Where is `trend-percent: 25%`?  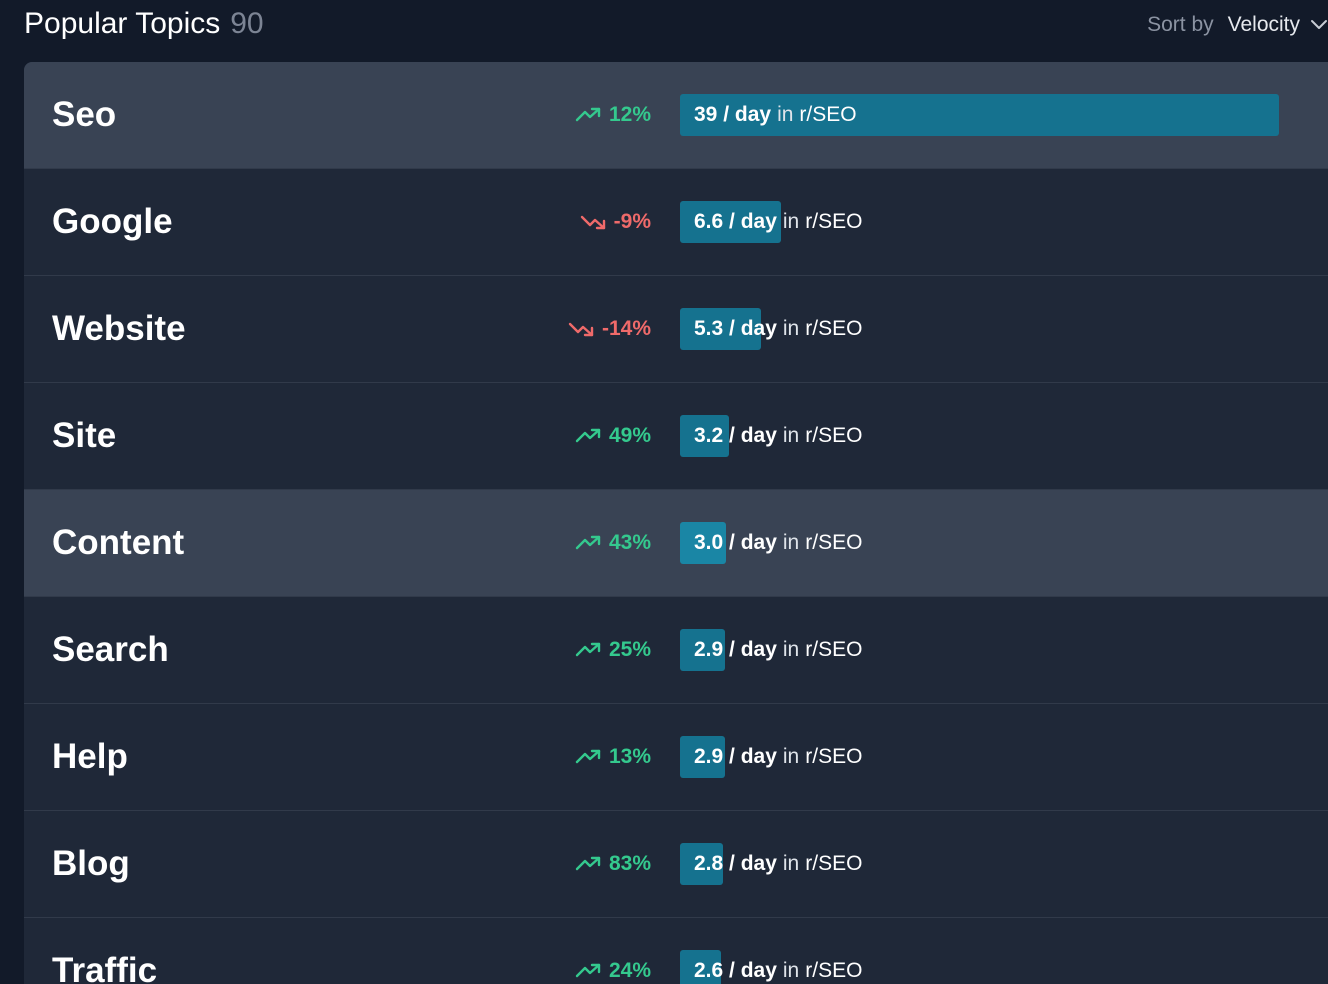
trend-percent: 25% is located at coordinates (629, 649).